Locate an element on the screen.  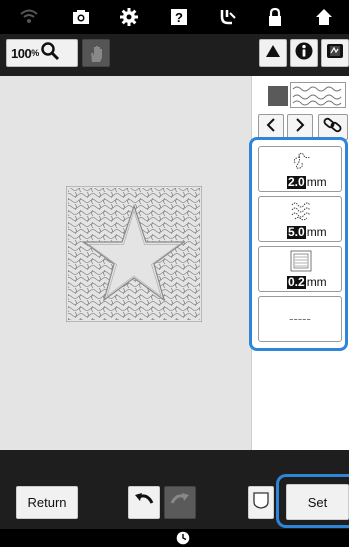
toolbar: 100 % is located at coordinates (174, 55).